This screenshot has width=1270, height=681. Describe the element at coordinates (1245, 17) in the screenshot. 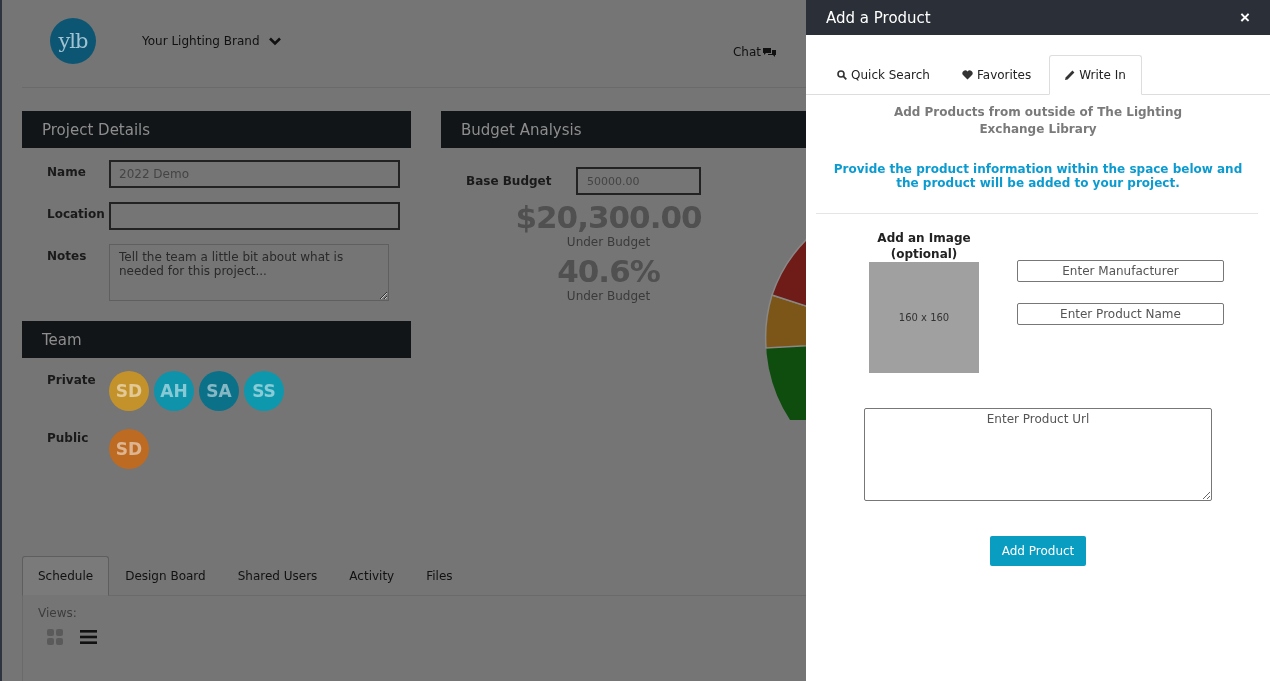

I see `close-button: ×` at that location.